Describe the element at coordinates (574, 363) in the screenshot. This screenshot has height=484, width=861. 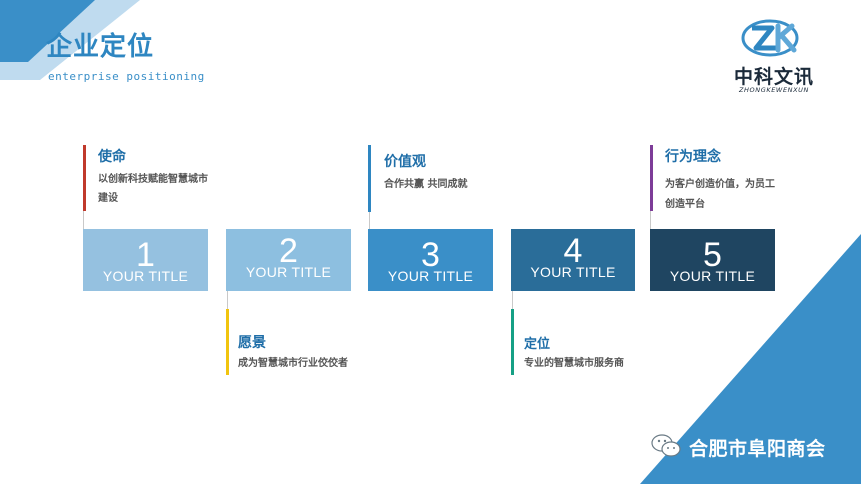
I see `positioning-desc: 专业的智慧城市服务商` at that location.